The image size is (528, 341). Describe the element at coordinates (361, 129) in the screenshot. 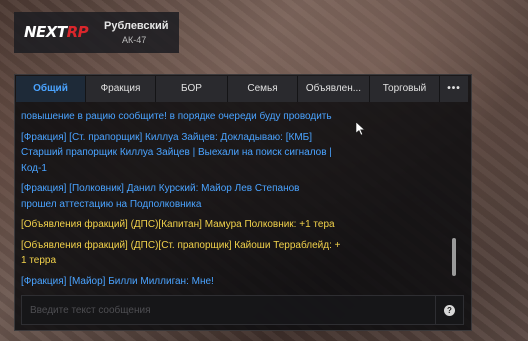

I see `mouse-cursor-icon` at that location.